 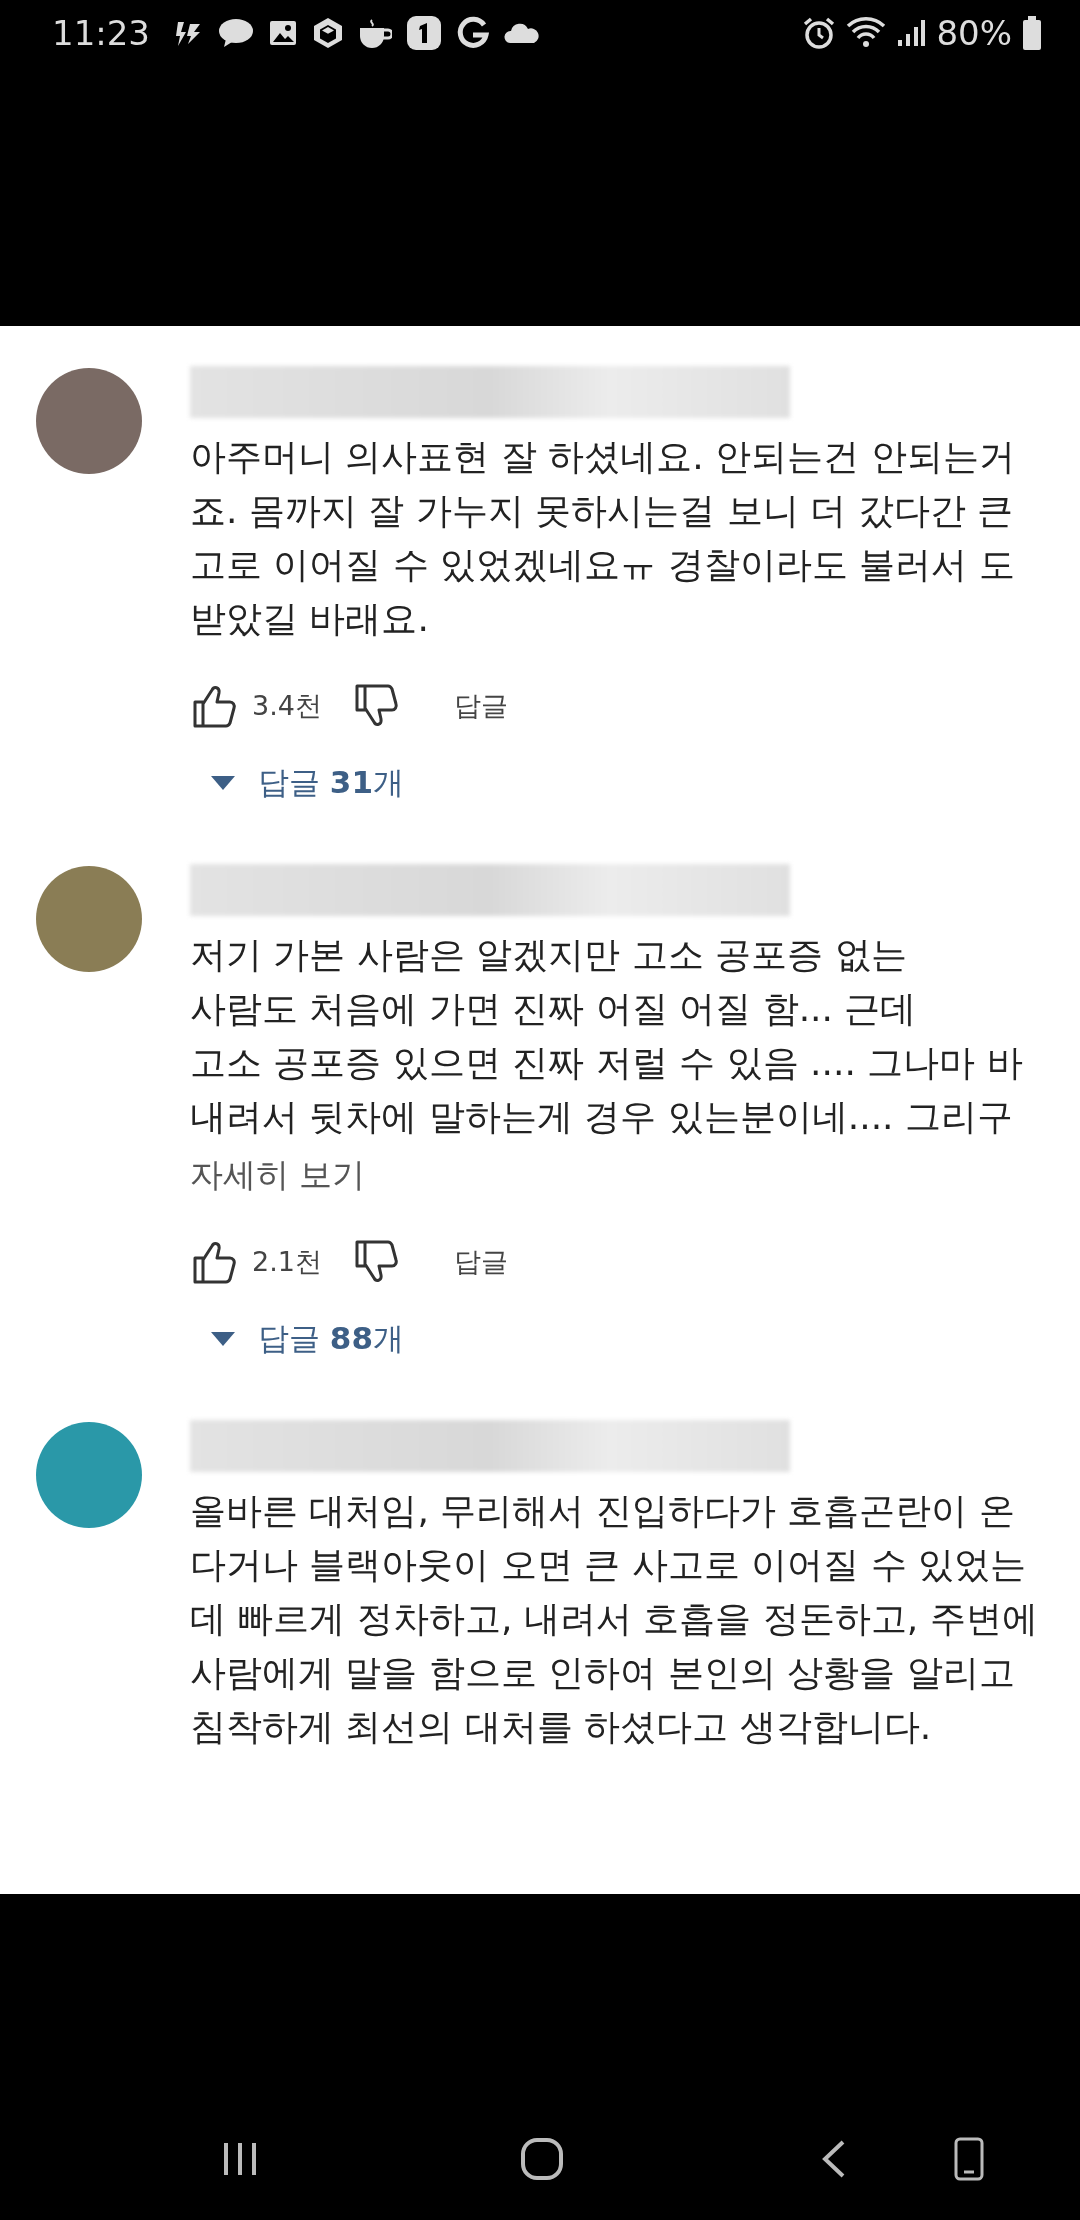 What do you see at coordinates (866, 33) in the screenshot?
I see `wifi-icon` at bounding box center [866, 33].